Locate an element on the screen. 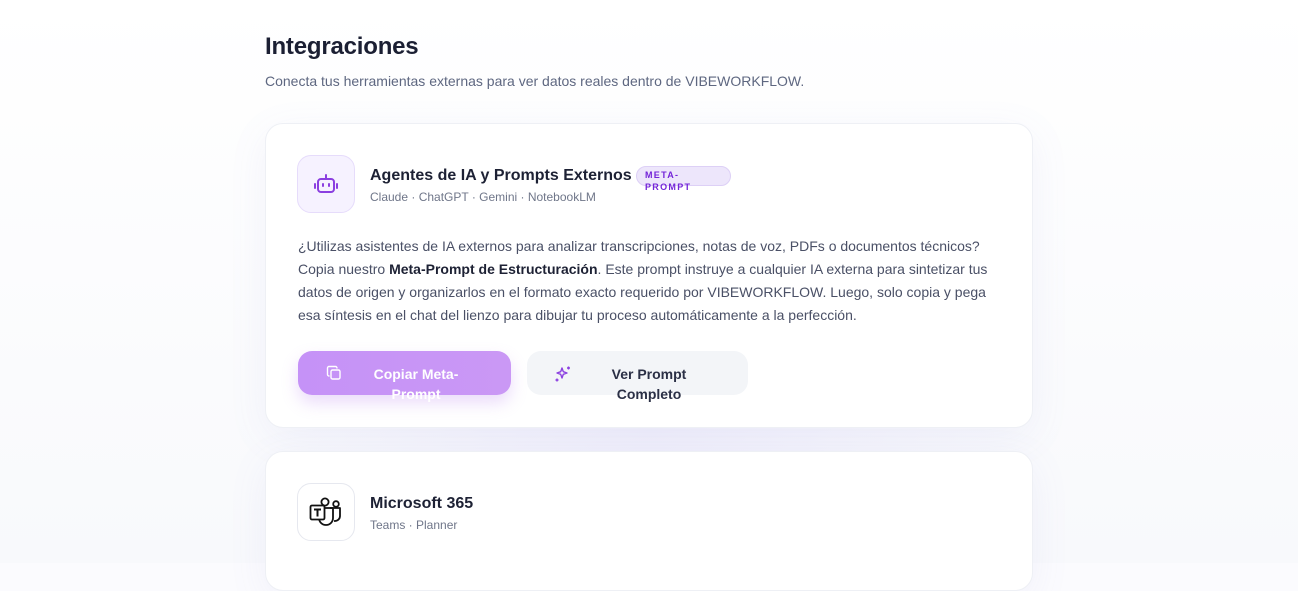 This screenshot has height=591, width=1298. integration-tools: Claude · ChatGPT · Gemini · NotebookLM is located at coordinates (483, 197).